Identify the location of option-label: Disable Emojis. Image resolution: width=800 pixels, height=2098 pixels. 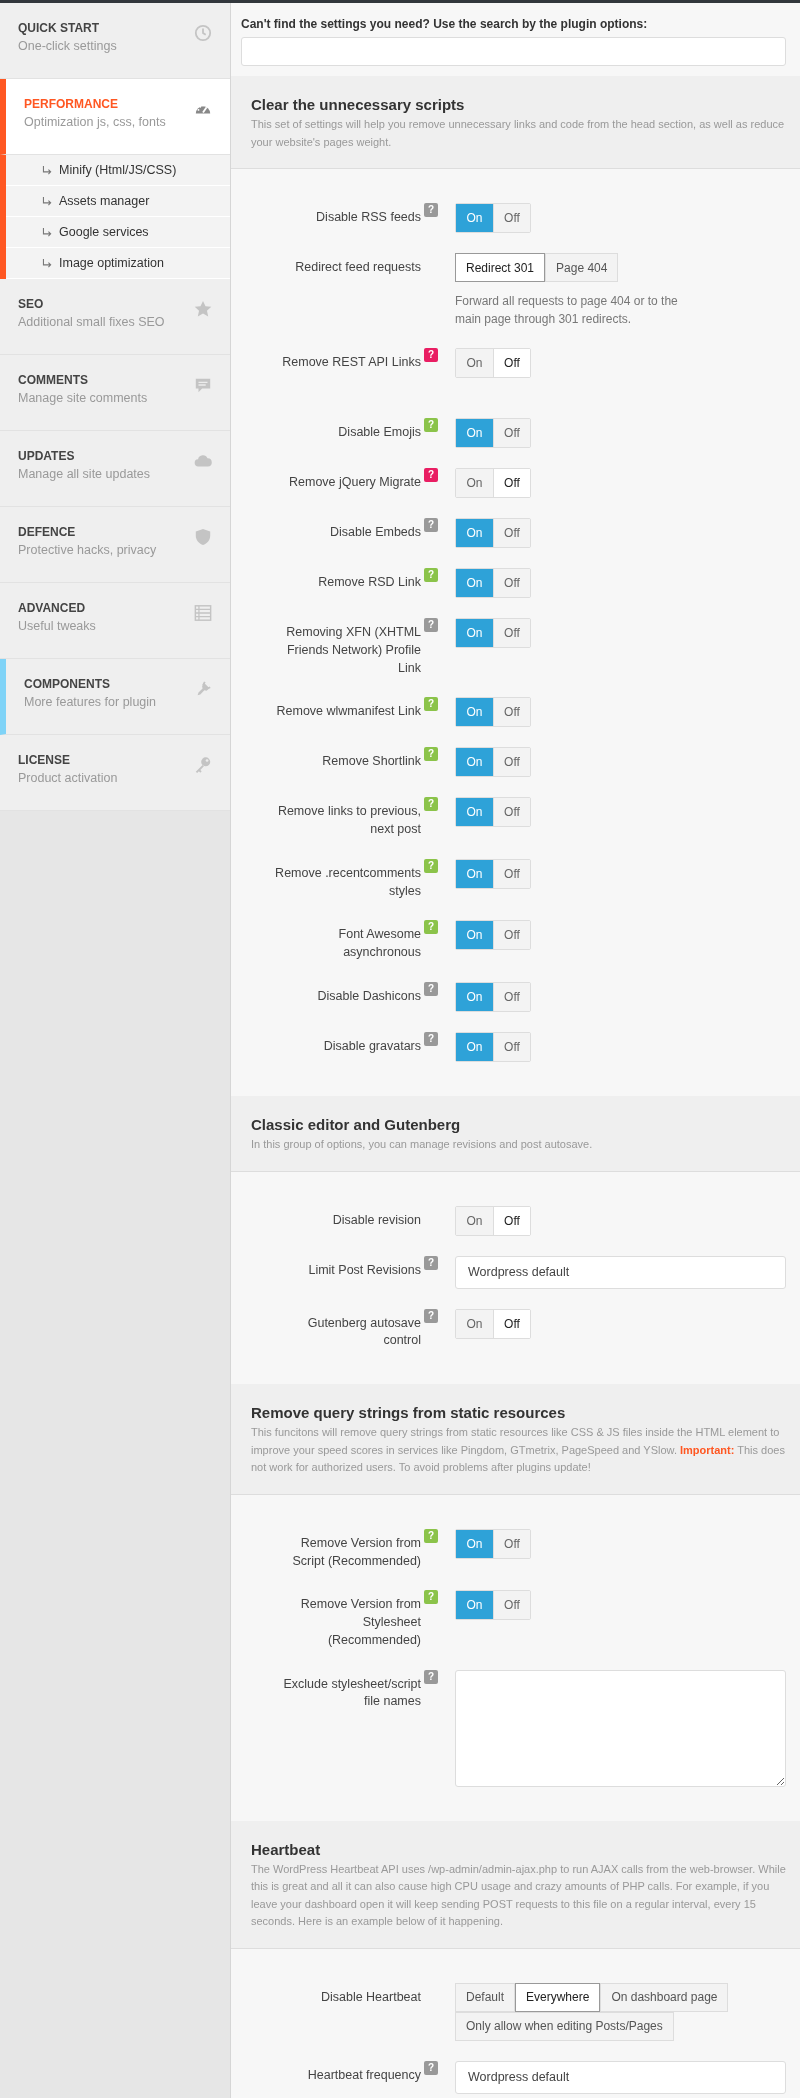
(379, 433).